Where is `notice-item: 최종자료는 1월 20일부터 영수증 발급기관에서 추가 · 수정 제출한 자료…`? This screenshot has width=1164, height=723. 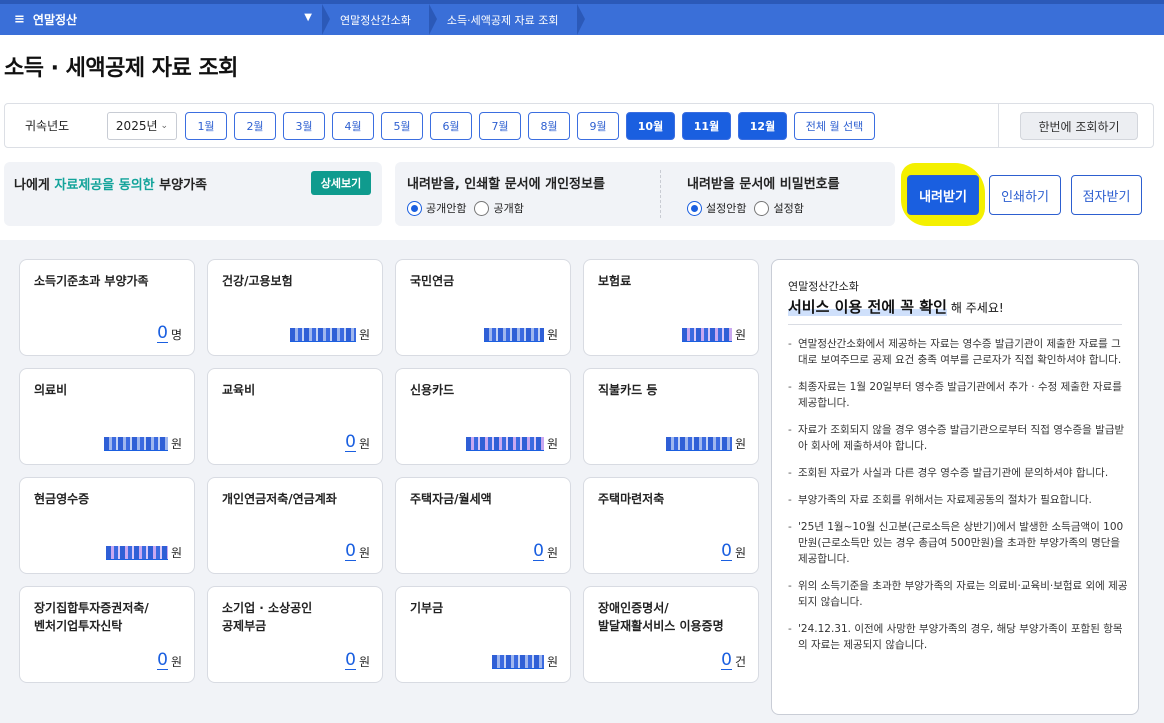 notice-item: 최종자료는 1월 20일부터 영수증 발급기관에서 추가 · 수정 제출한 자료… is located at coordinates (958, 395).